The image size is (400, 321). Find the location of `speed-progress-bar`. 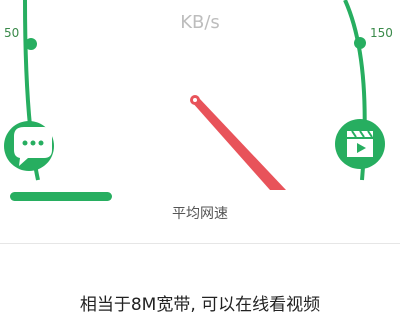

speed-progress-bar is located at coordinates (61, 196).